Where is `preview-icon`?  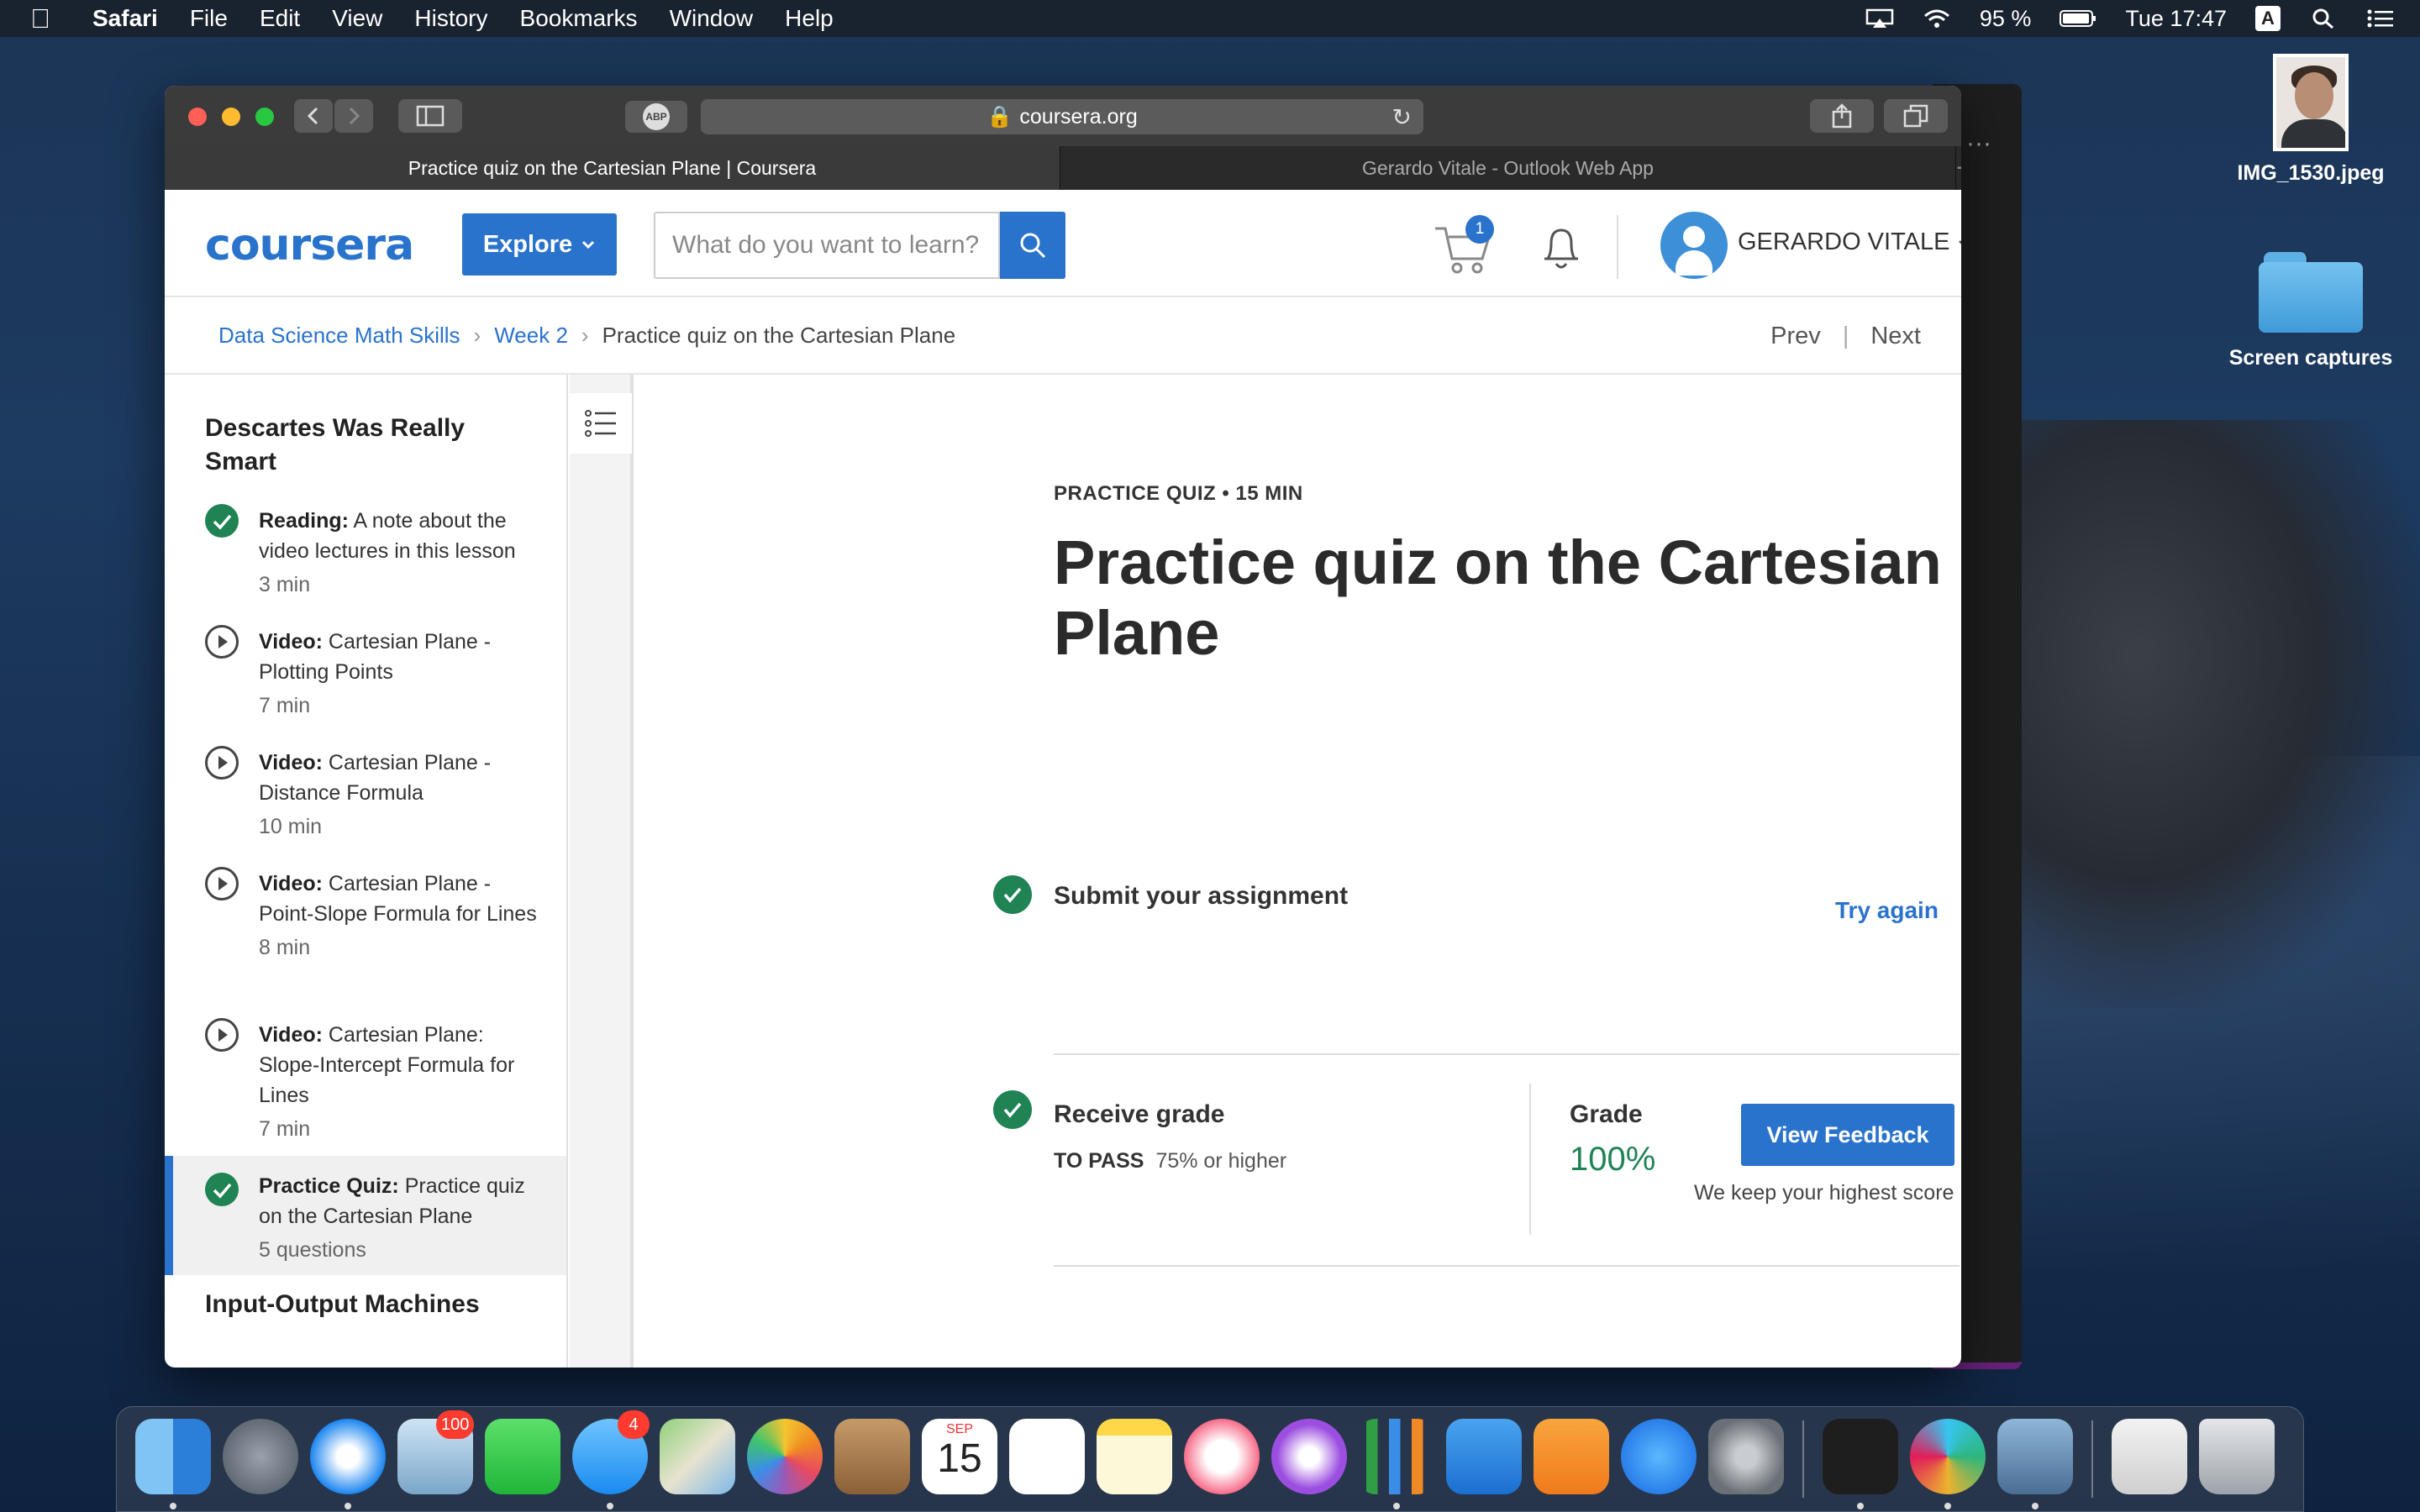 preview-icon is located at coordinates (2035, 1456).